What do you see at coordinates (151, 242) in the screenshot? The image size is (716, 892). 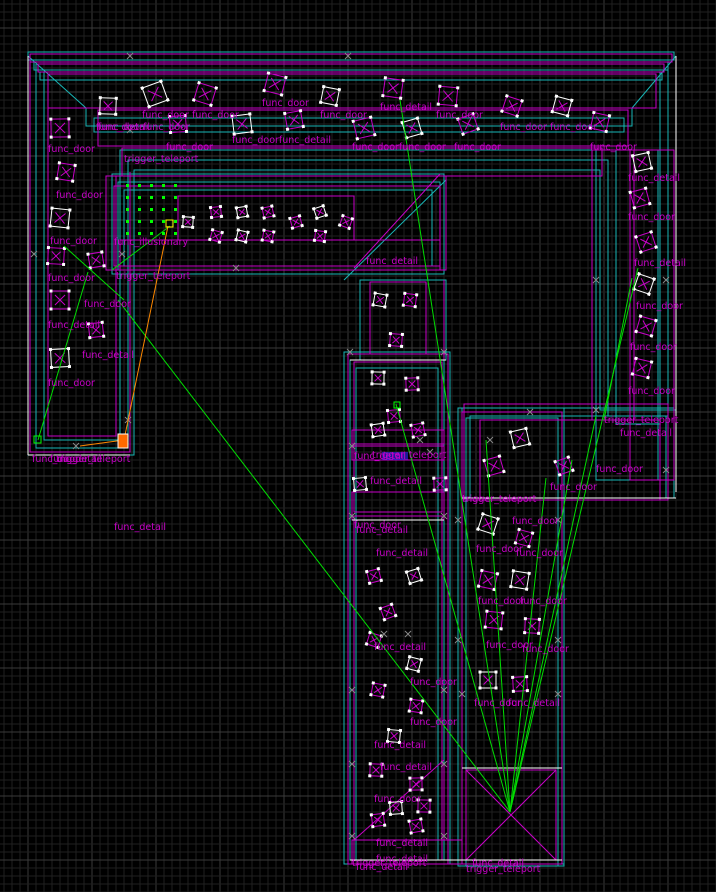 I see `entity-label: func_illusionary` at bounding box center [151, 242].